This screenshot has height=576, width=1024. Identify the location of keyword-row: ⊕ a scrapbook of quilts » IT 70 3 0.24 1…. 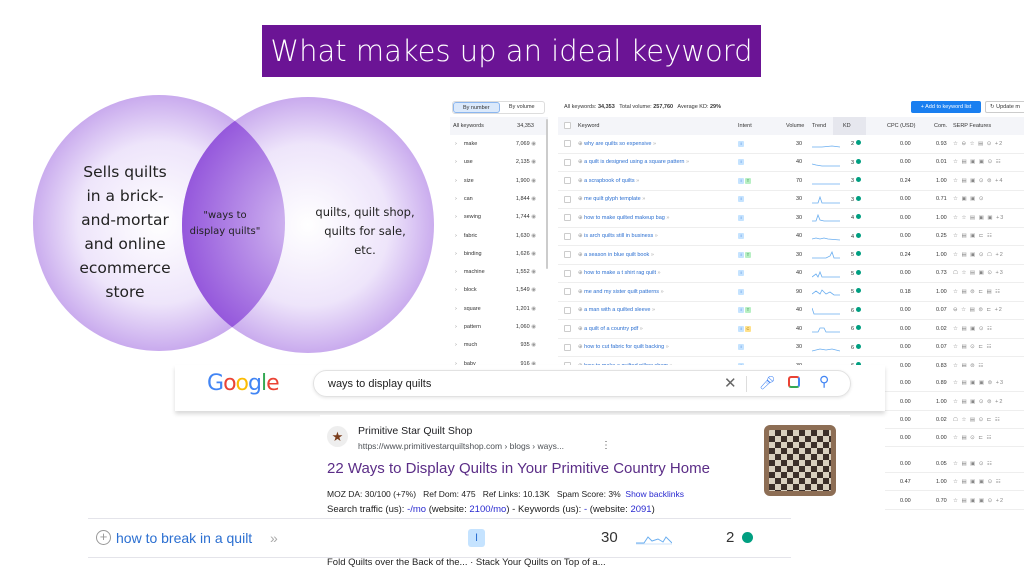
(791, 181).